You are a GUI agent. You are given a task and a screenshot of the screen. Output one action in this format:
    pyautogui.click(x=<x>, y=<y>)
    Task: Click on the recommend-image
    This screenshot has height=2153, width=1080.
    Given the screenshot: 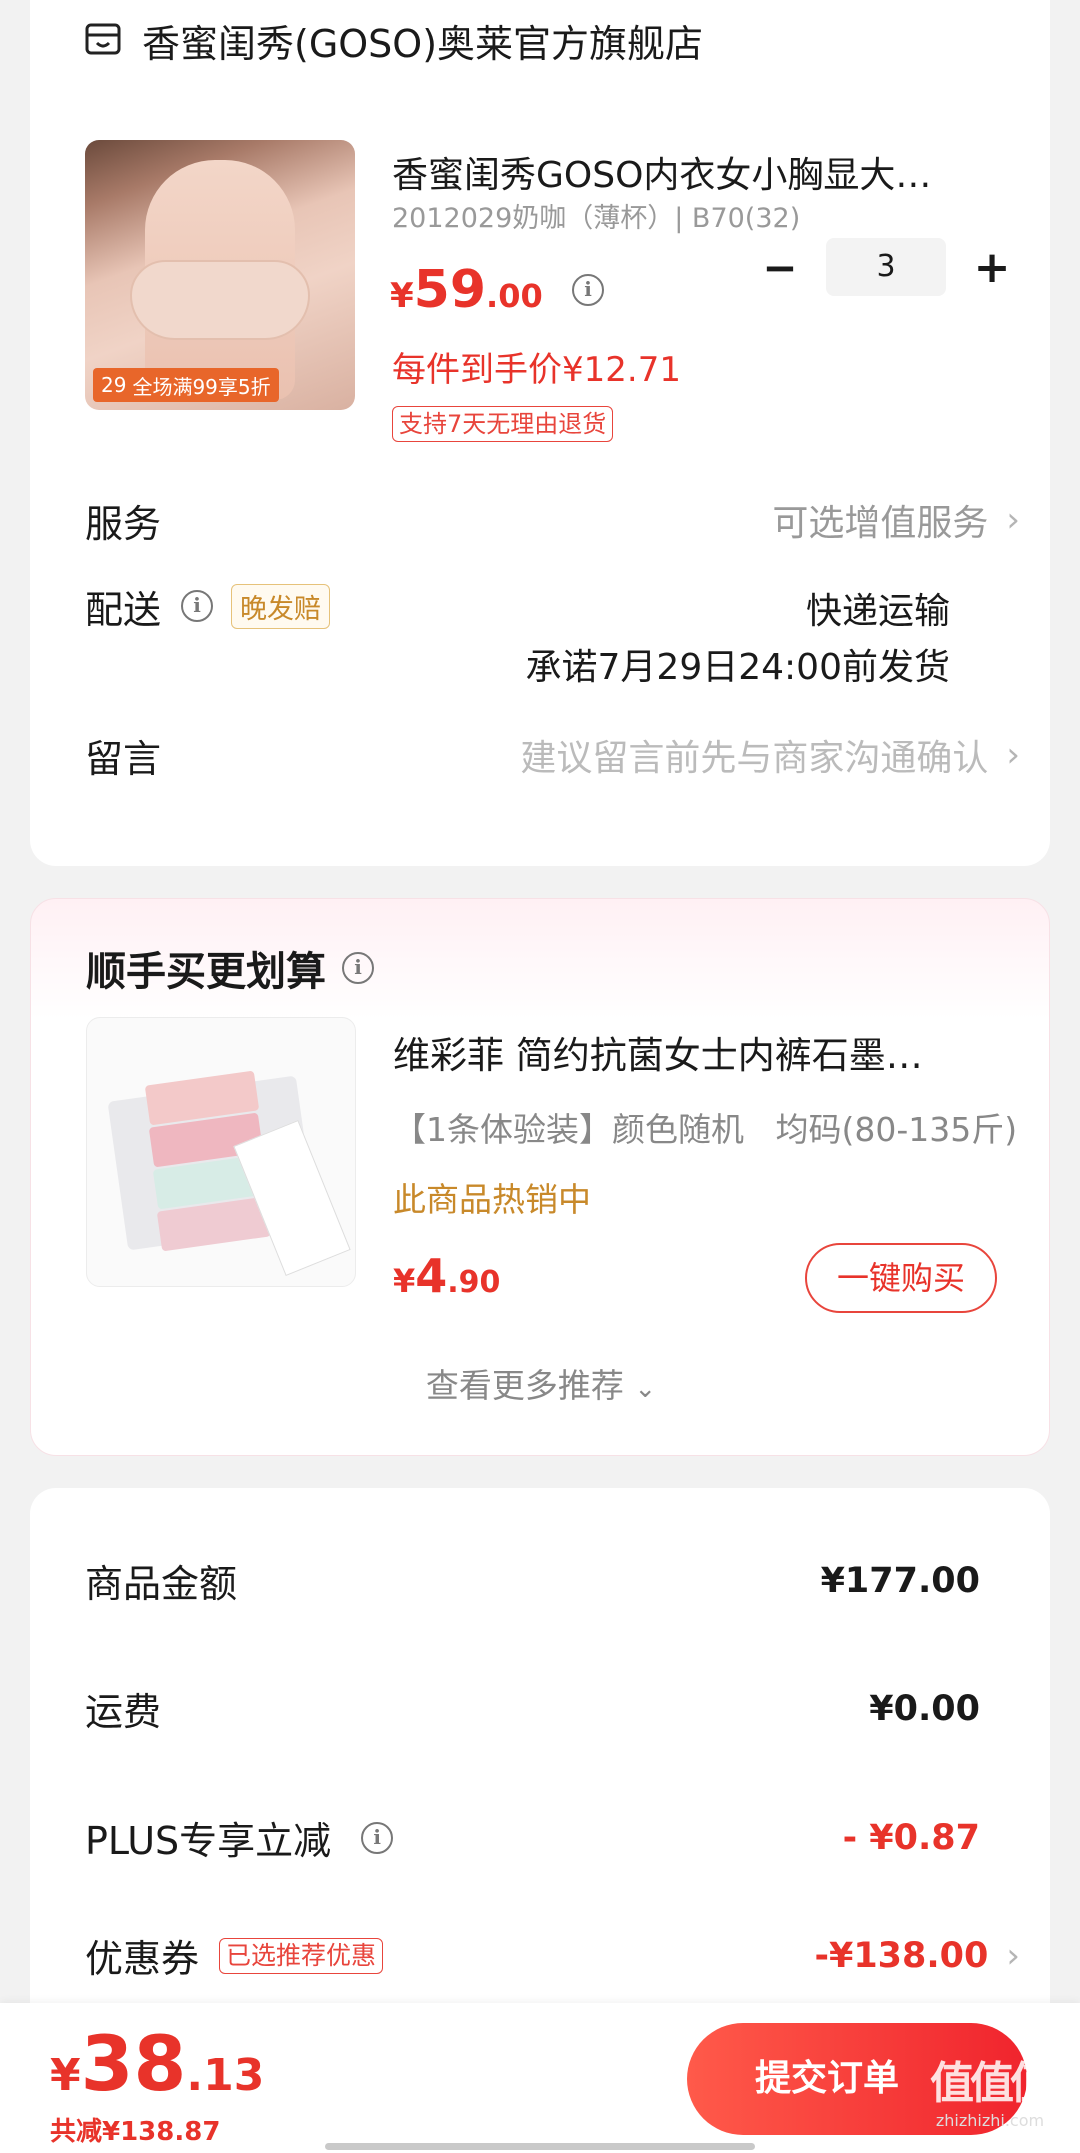 What is the action you would take?
    pyautogui.click(x=221, y=1152)
    